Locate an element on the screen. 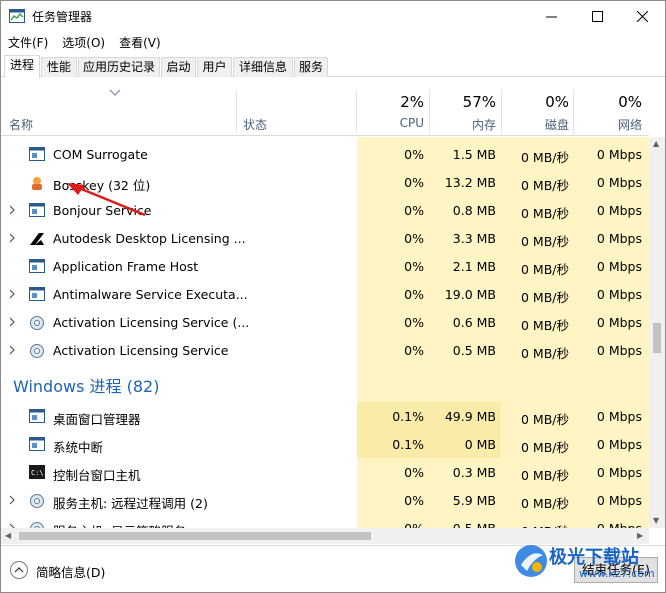  vertical-scrollbar: ▲ ▼ is located at coordinates (657, 332).